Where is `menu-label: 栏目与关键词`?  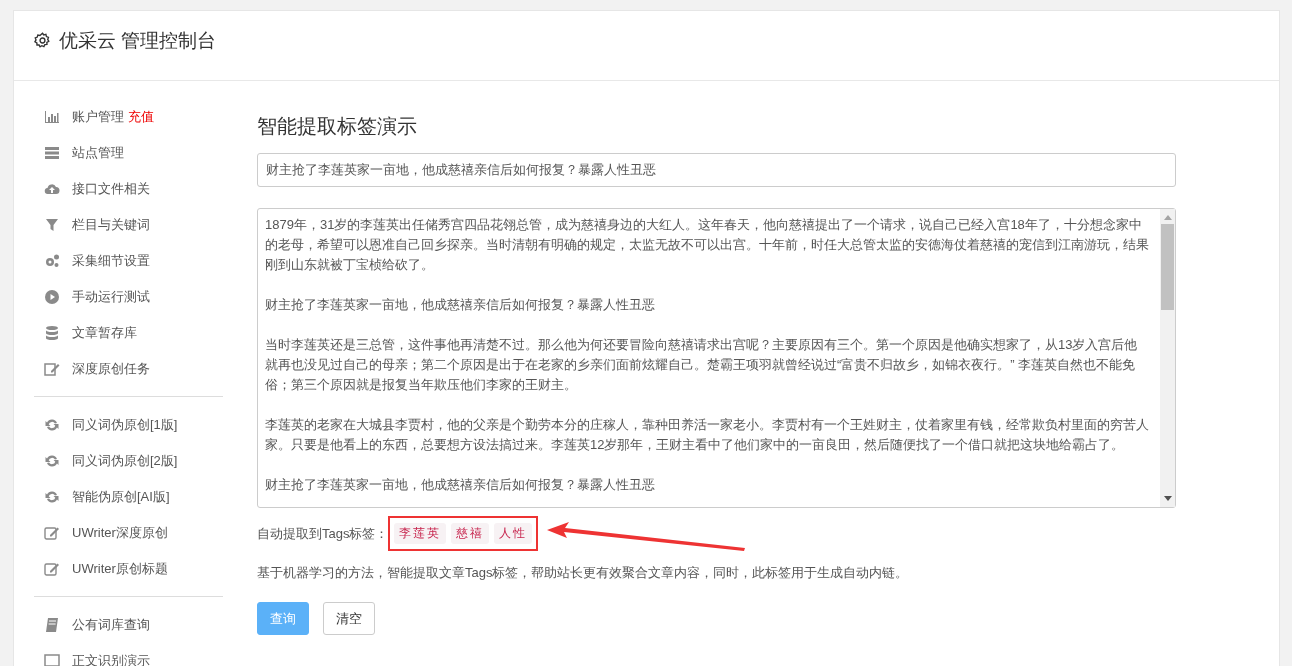 menu-label: 栏目与关键词 is located at coordinates (111, 225).